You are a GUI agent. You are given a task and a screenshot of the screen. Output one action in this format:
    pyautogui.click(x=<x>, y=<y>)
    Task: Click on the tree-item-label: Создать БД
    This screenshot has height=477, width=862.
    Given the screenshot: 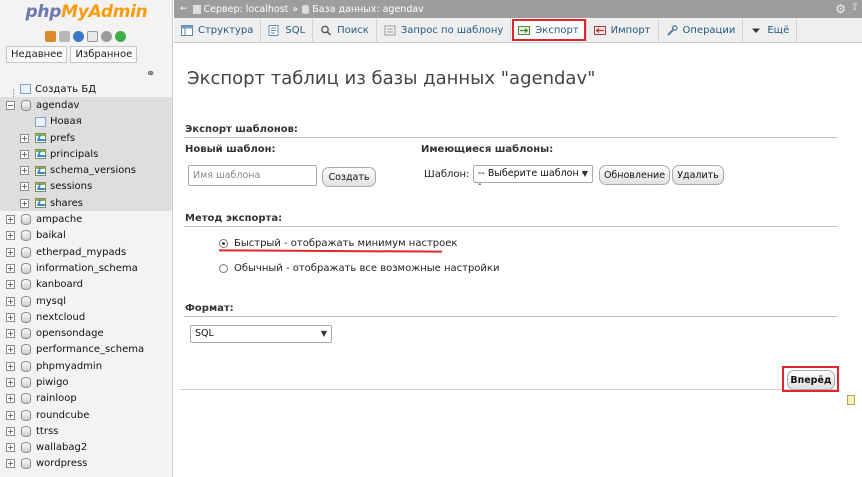 What is the action you would take?
    pyautogui.click(x=65, y=89)
    